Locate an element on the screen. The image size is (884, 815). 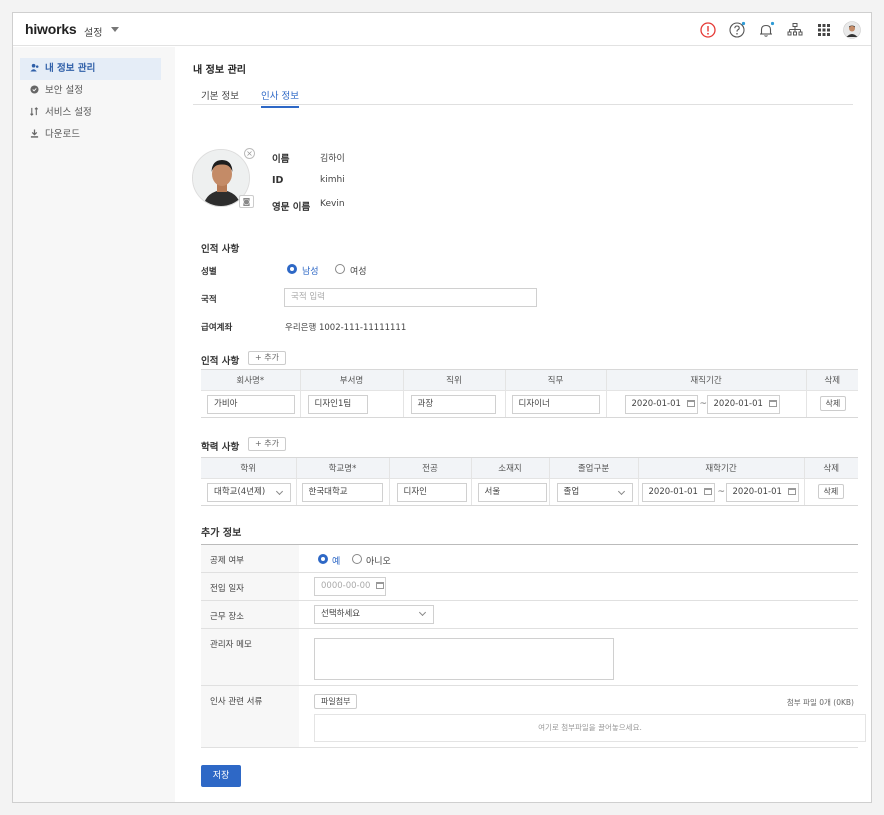
move-in-date-input: 0000-00-00 is located at coordinates (350, 586).